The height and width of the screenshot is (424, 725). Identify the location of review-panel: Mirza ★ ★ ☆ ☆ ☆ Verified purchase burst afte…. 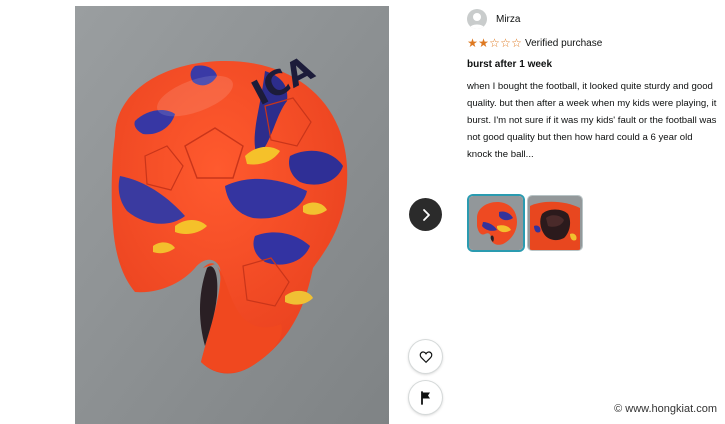
(592, 85).